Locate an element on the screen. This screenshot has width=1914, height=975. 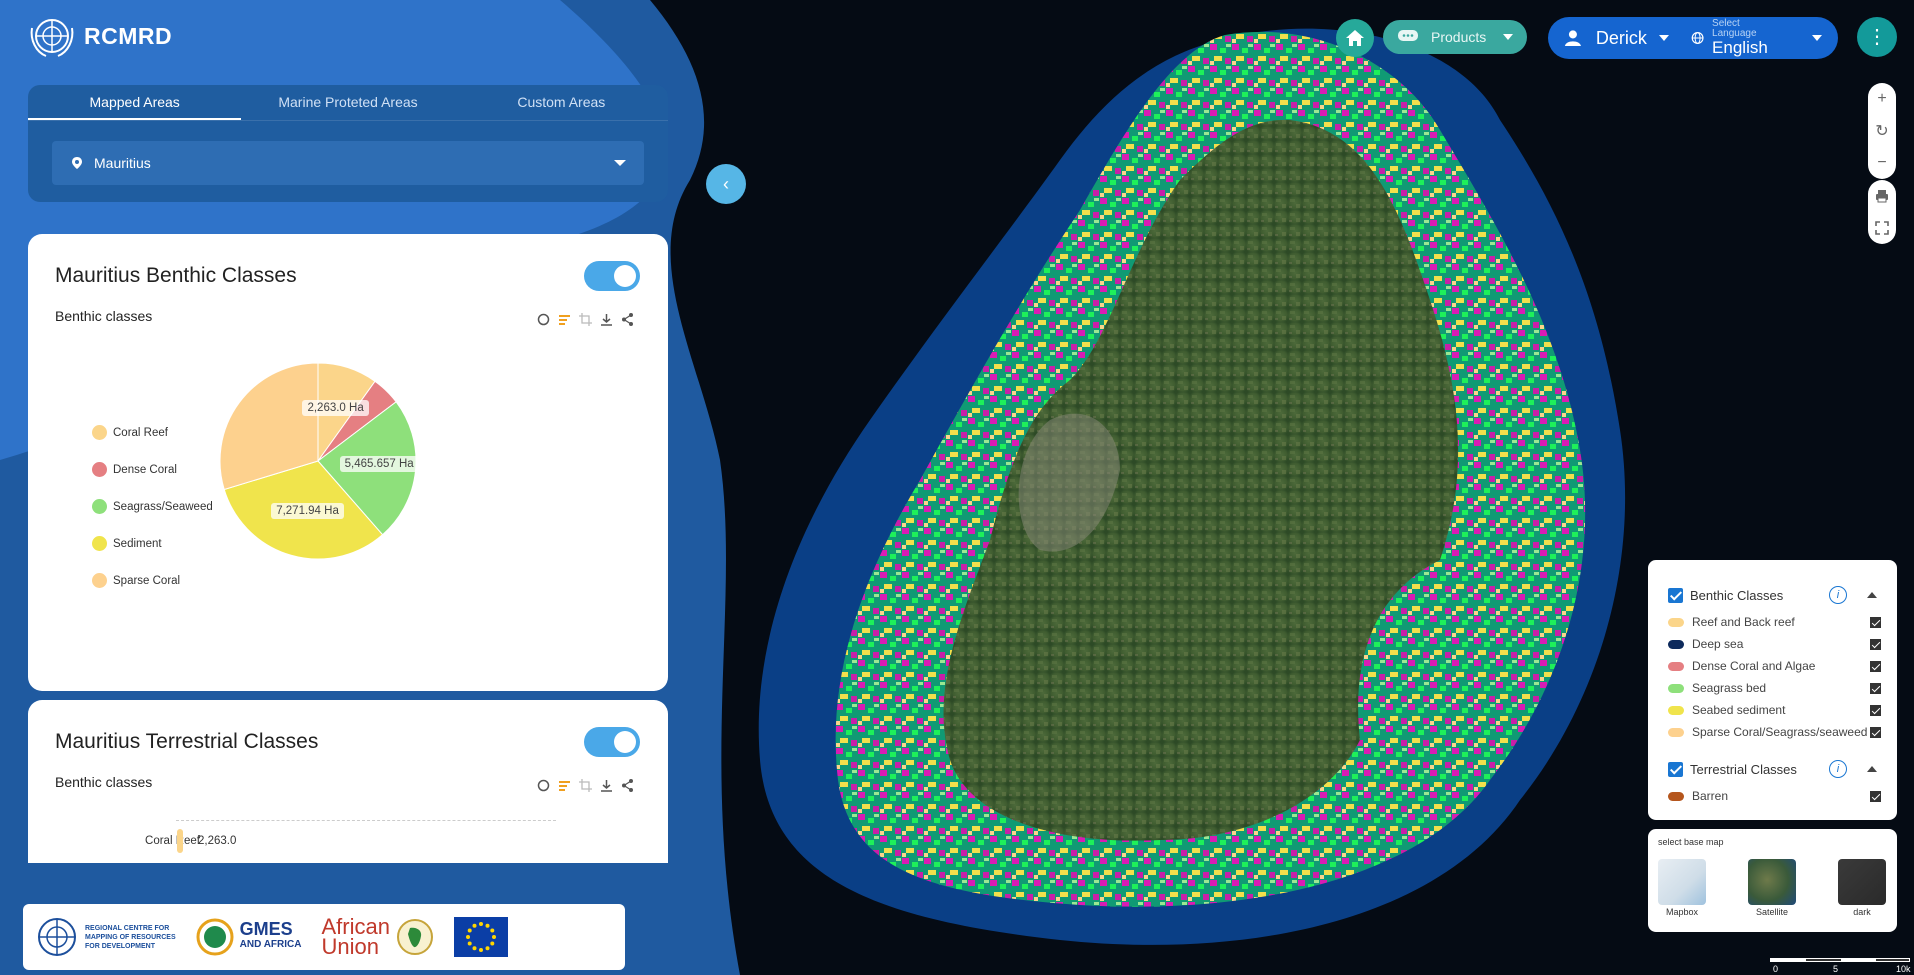
fullscreen-icon is located at coordinates (1882, 228).